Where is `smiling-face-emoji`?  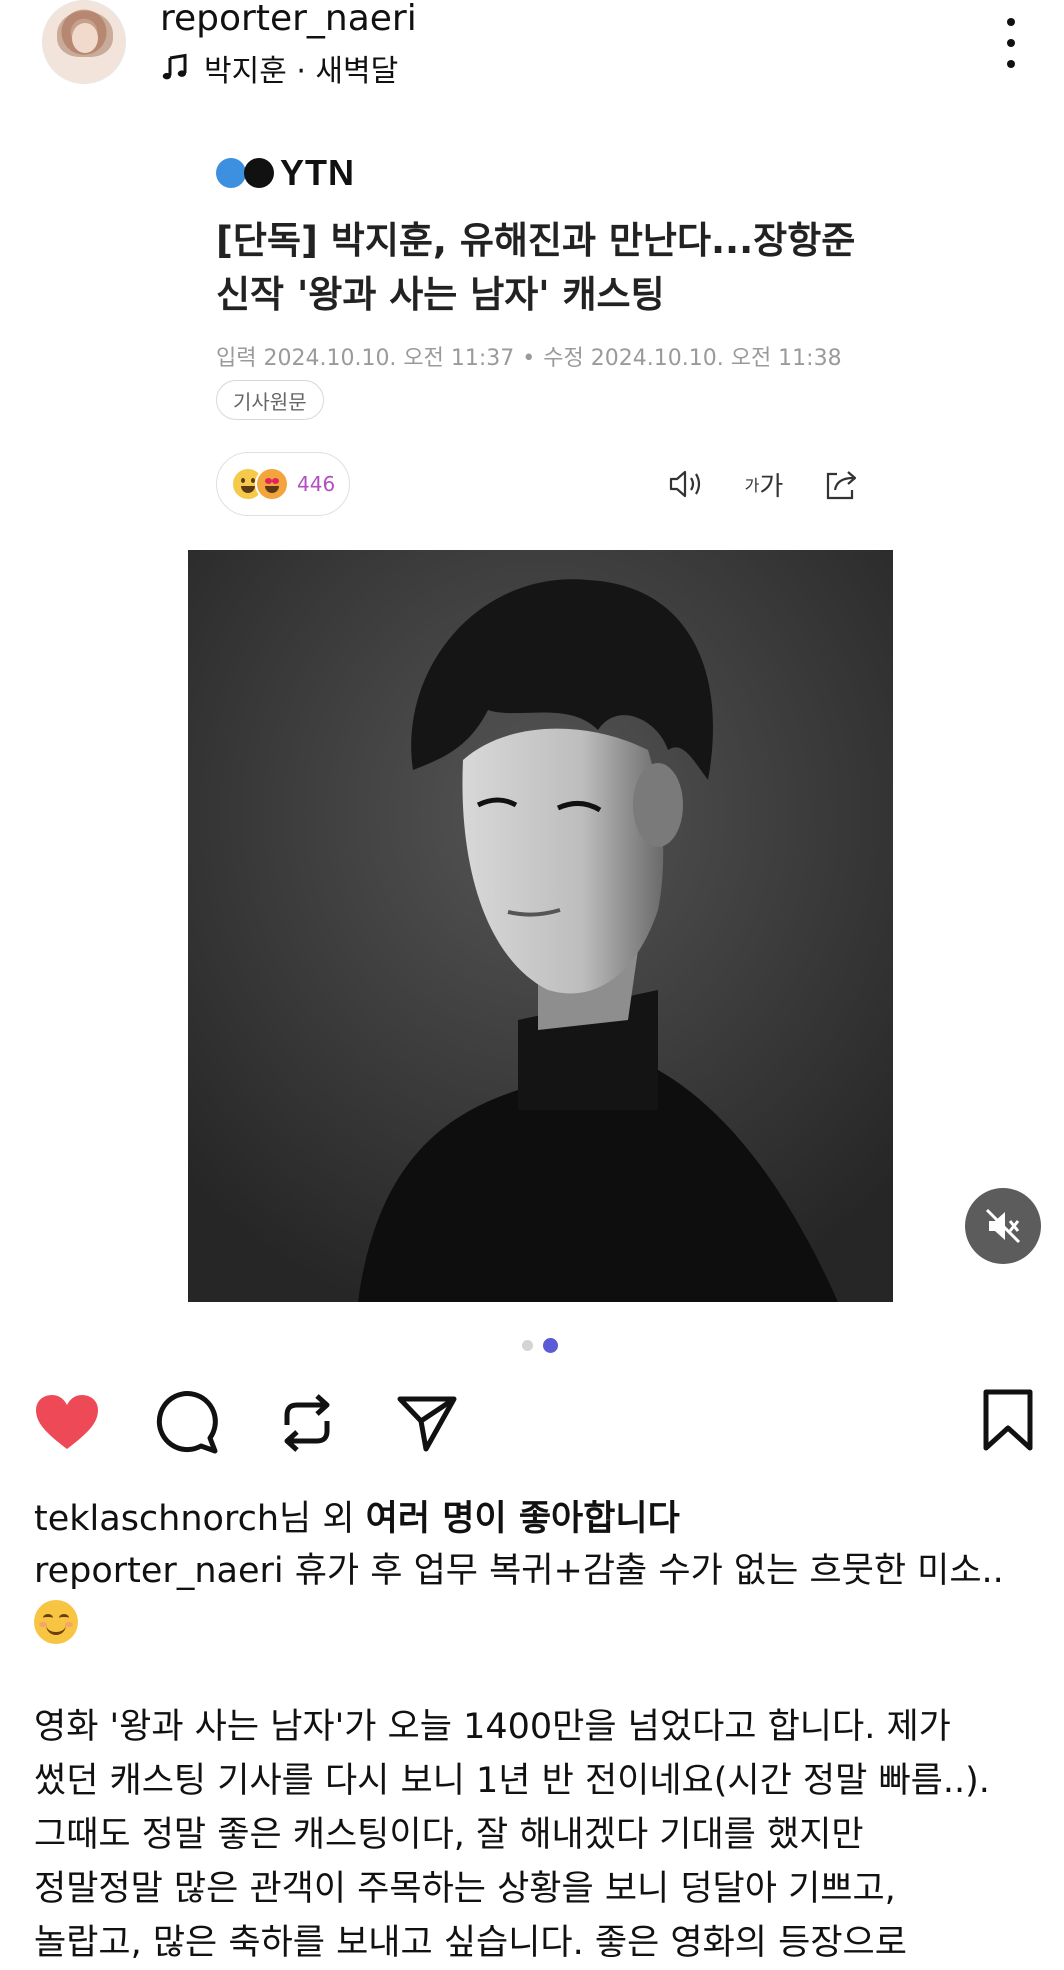 smiling-face-emoji is located at coordinates (56, 1622).